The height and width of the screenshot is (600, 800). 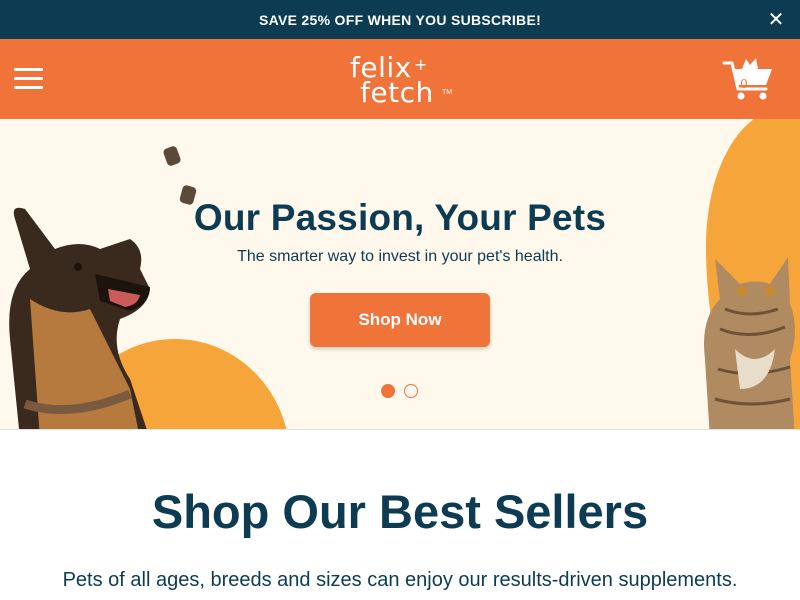 I want to click on hero-title: Our Passion, Your Pets, so click(x=400, y=217).